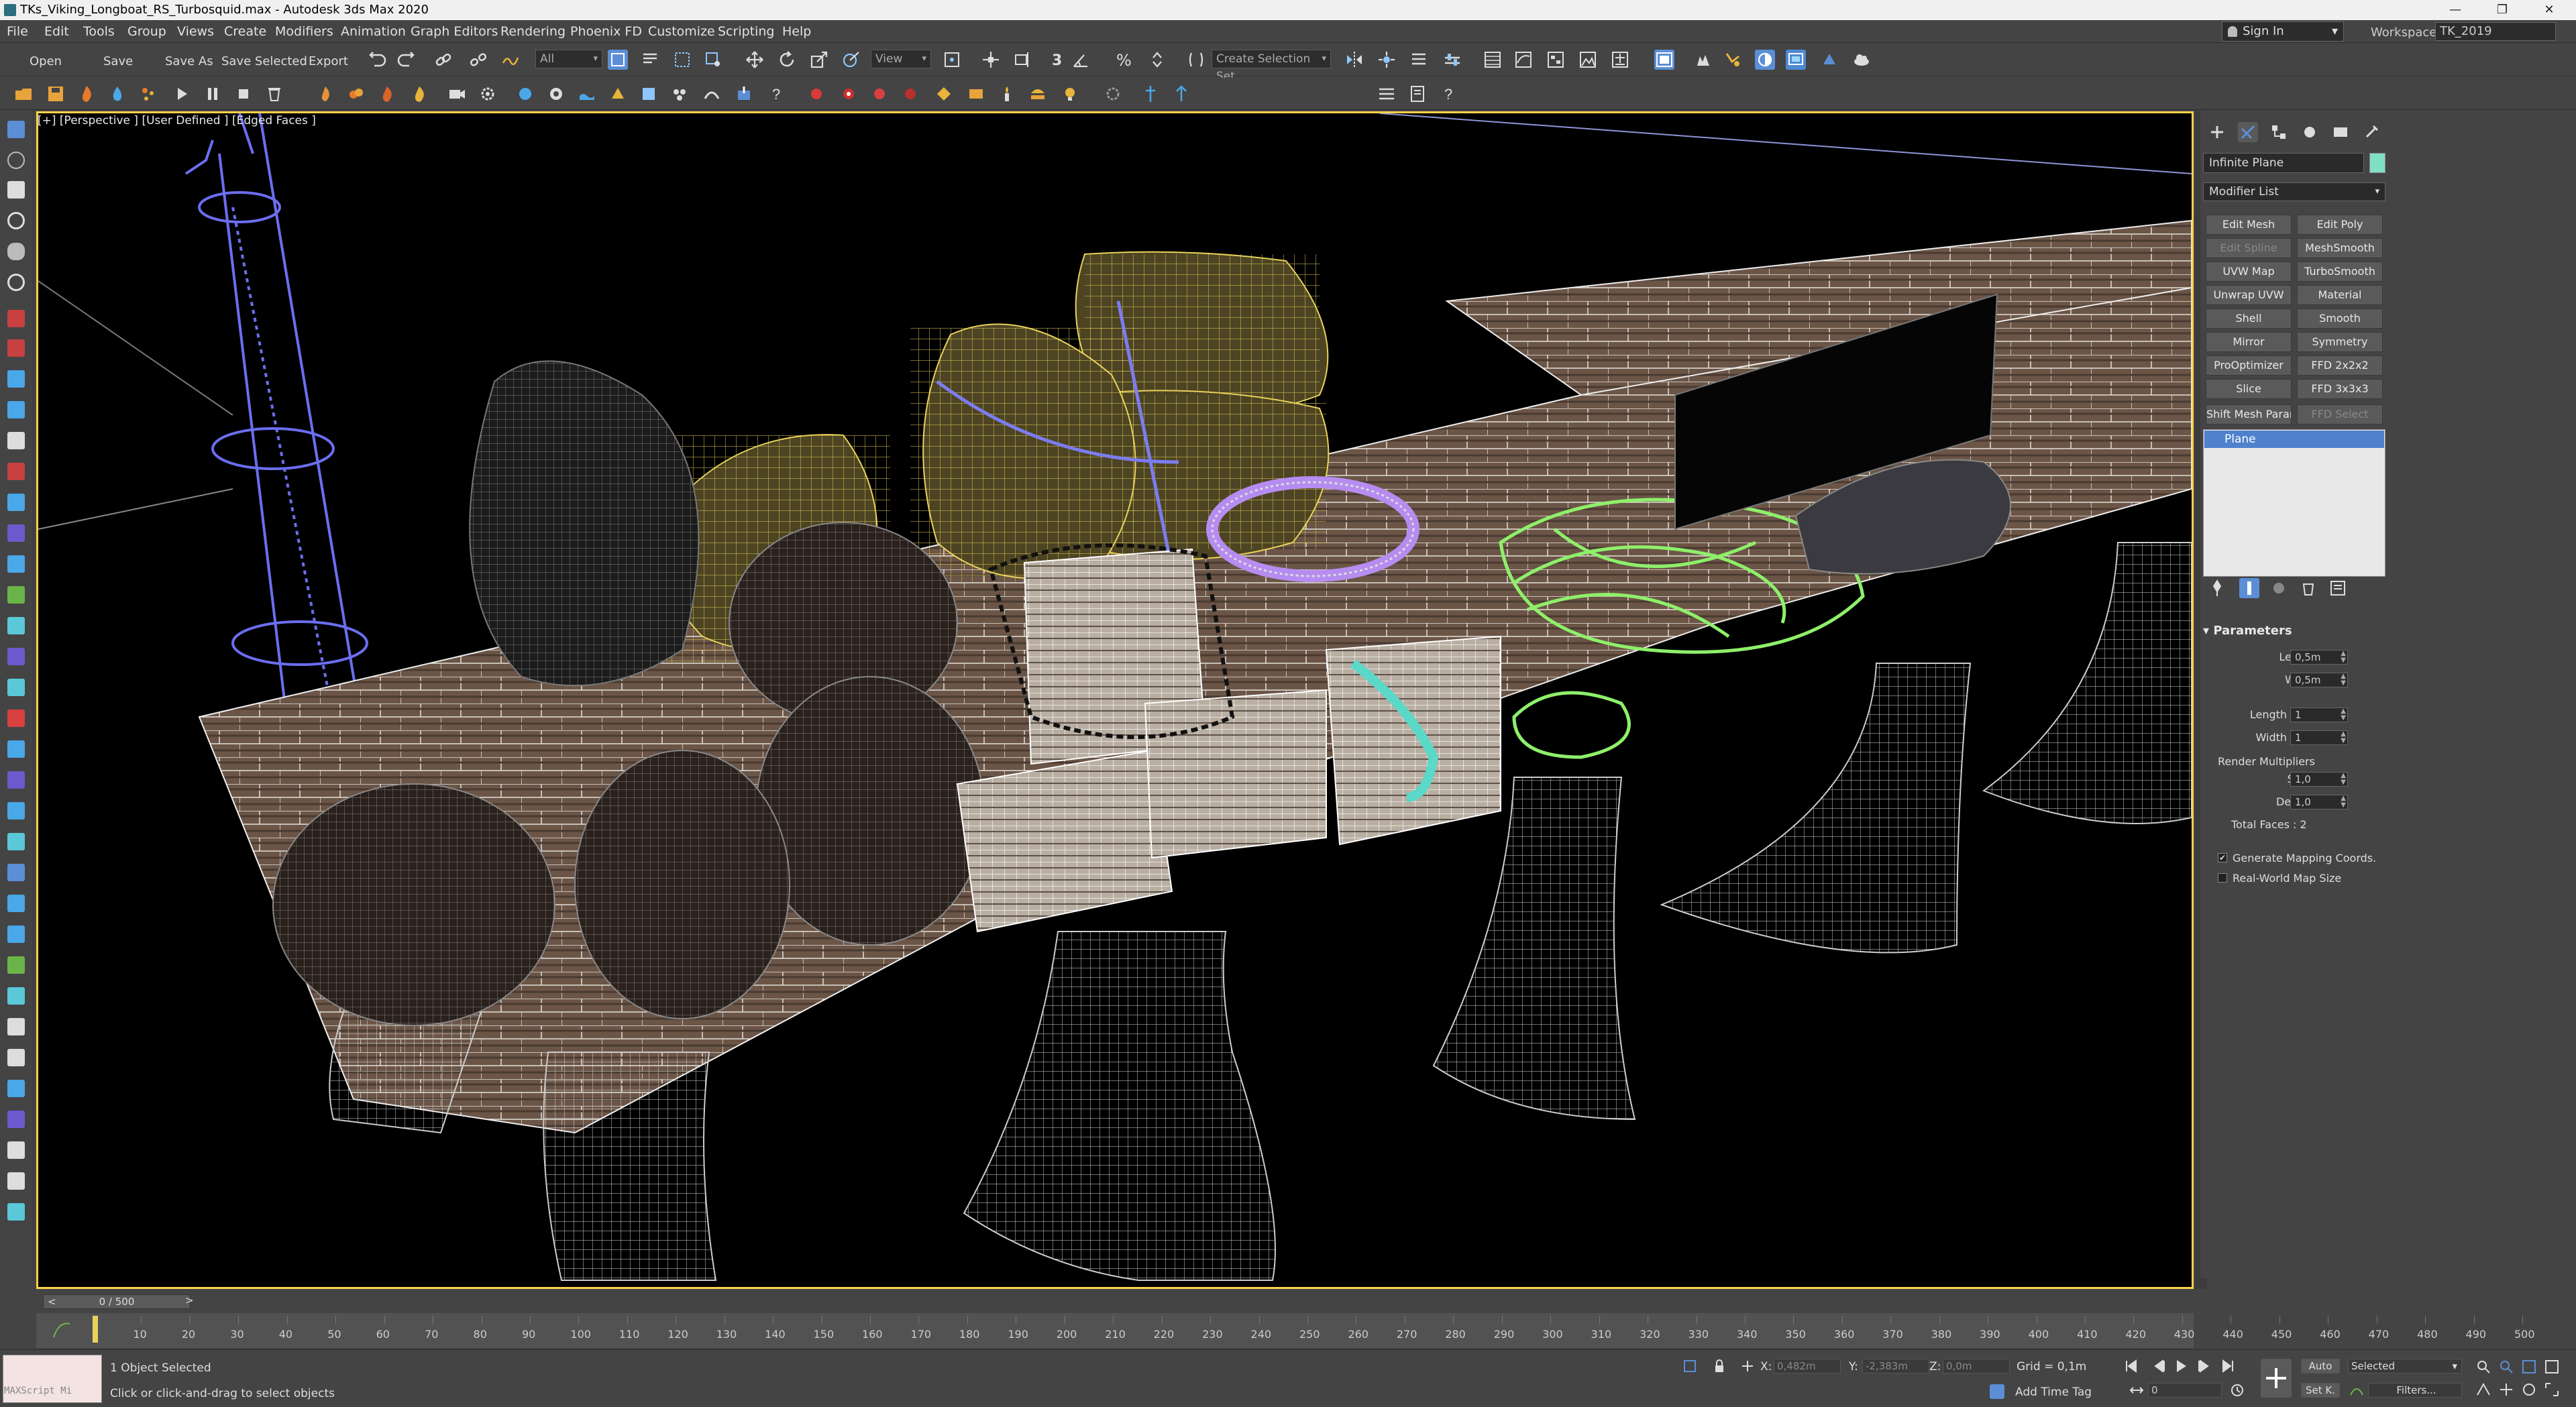 The height and width of the screenshot is (1407, 2576). Describe the element at coordinates (1070, 94) in the screenshot. I see `bulb-icon` at that location.